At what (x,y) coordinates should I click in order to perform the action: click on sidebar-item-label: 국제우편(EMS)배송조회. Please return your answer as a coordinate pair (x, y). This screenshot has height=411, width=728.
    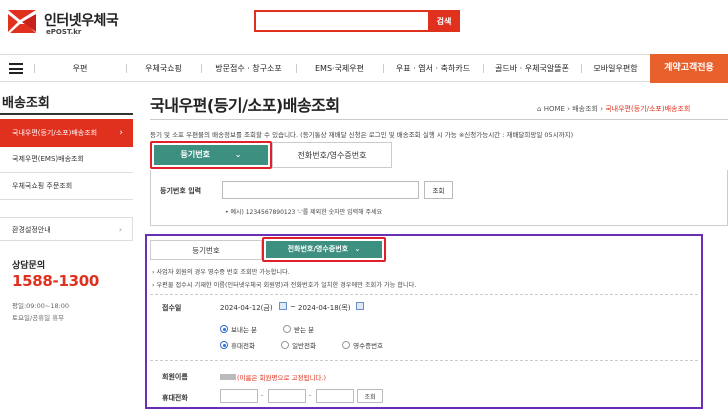
    Looking at the image, I should click on (48, 159).